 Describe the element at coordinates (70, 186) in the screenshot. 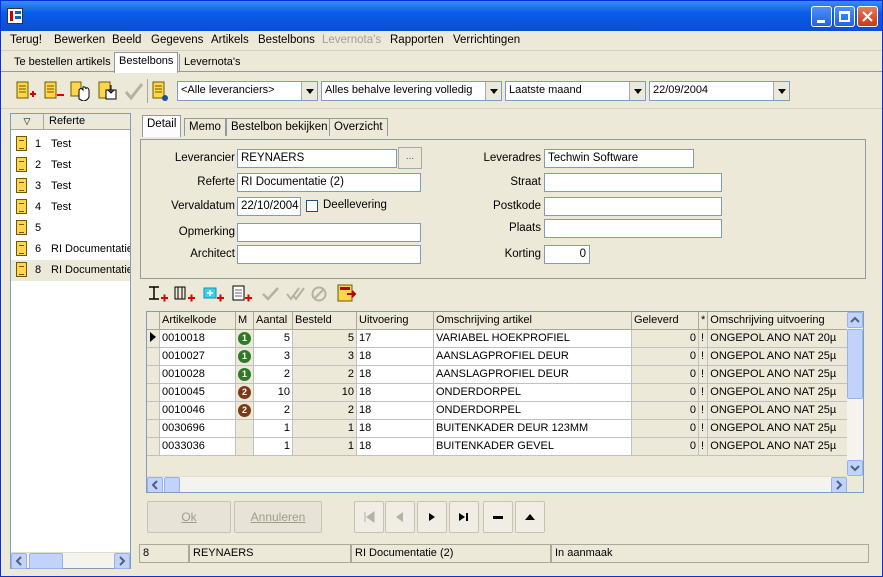

I see `list-item: 3 Test` at that location.